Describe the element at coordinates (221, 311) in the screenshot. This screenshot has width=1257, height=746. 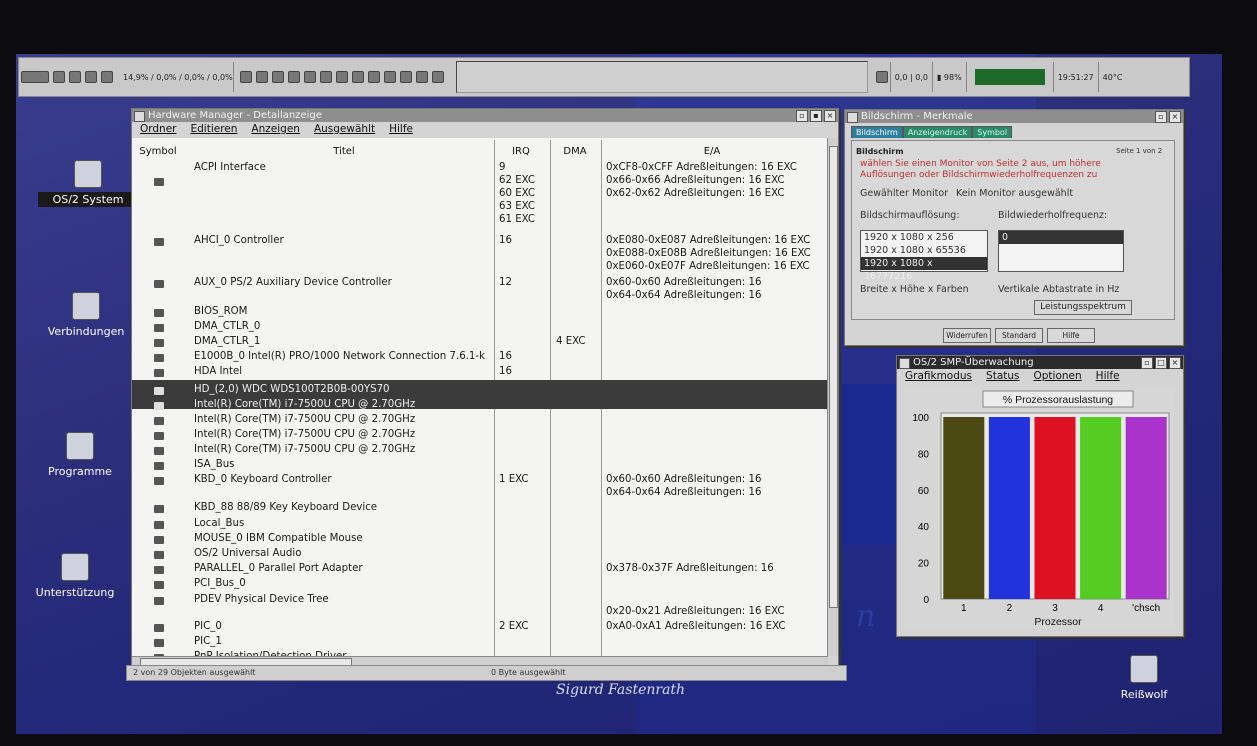
I see `cell-titel: BIOS_ROM` at that location.